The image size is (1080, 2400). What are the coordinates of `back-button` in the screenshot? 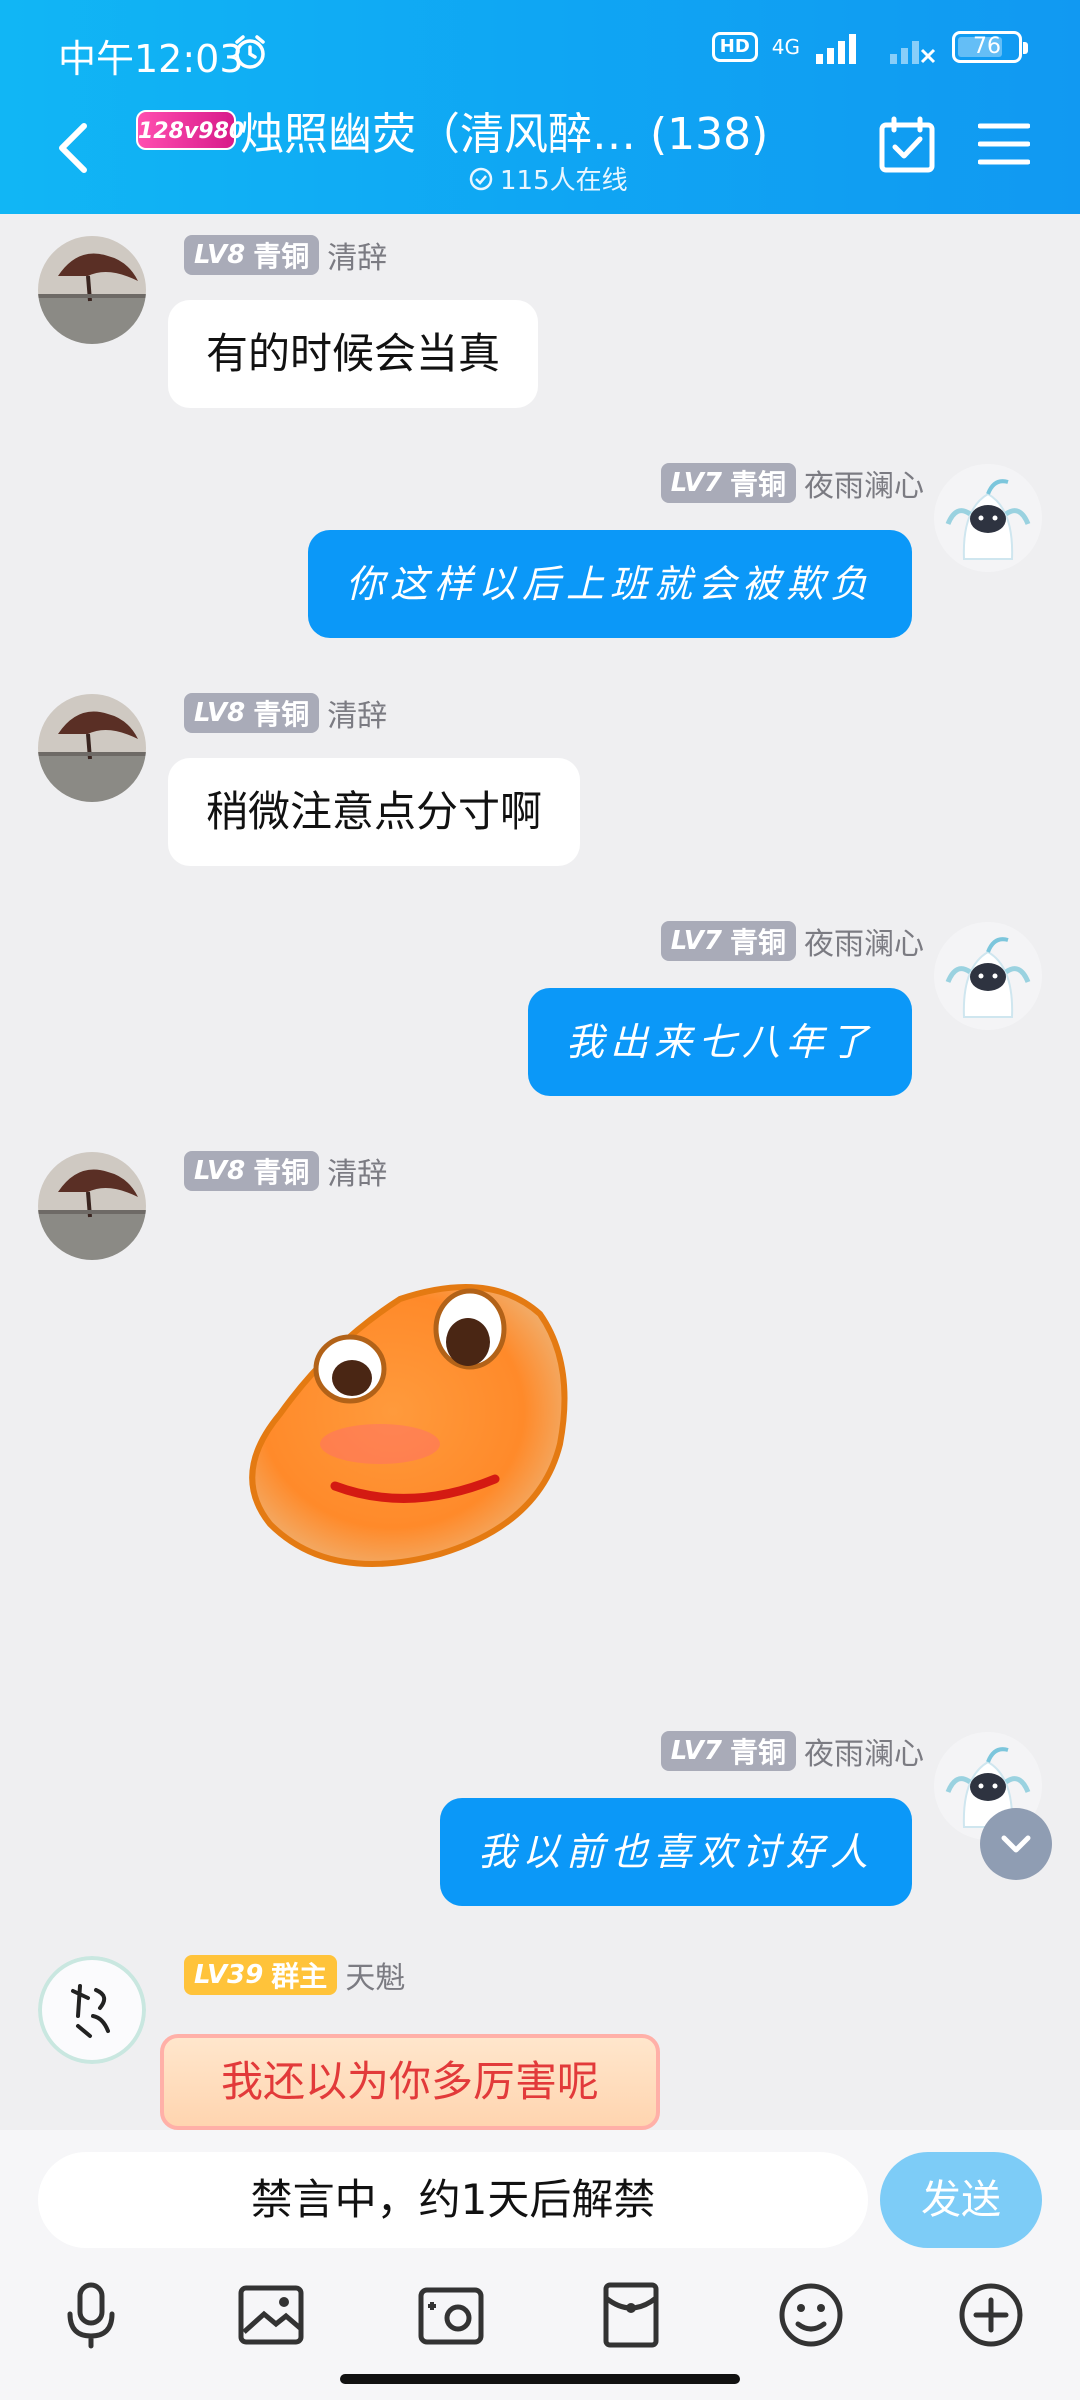 It's located at (75, 148).